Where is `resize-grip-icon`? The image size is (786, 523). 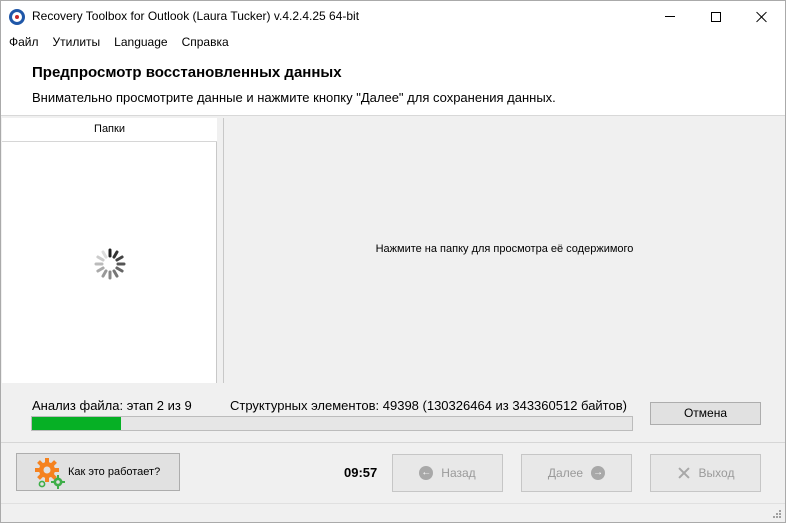 resize-grip-icon is located at coordinates (776, 513).